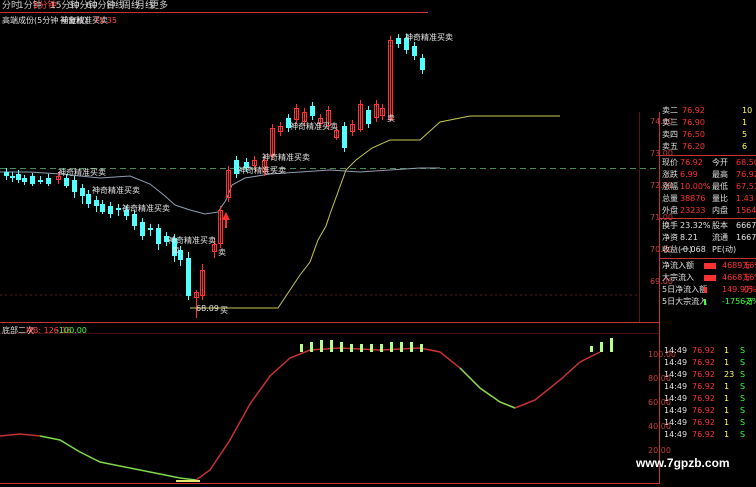  I want to click on watermark: www.7gpzb.com, so click(683, 463).